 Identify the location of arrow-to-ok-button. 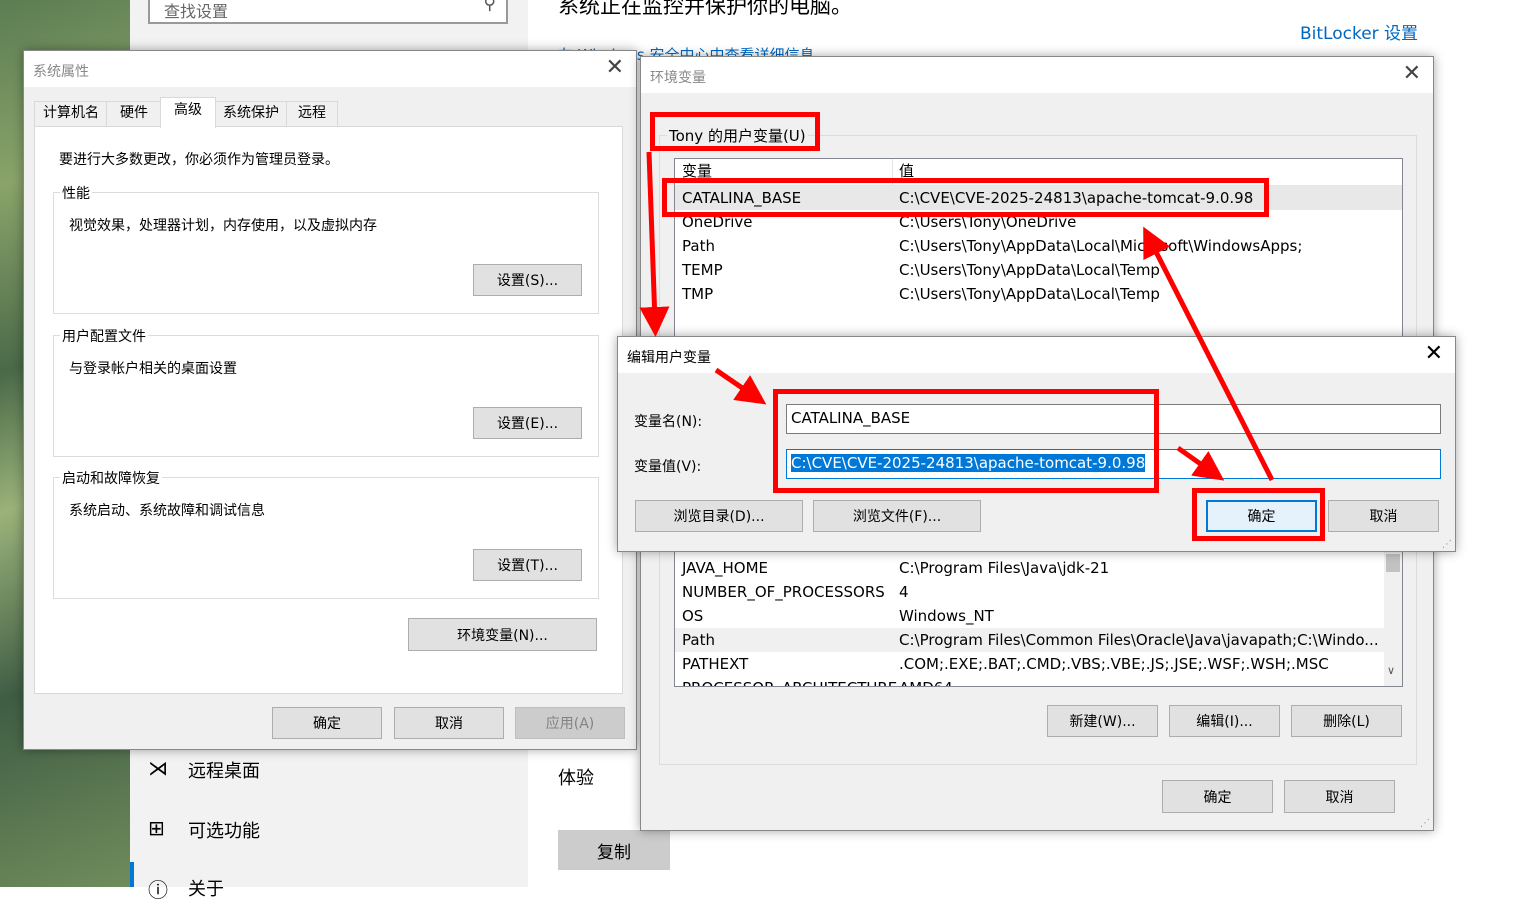
(1200, 463).